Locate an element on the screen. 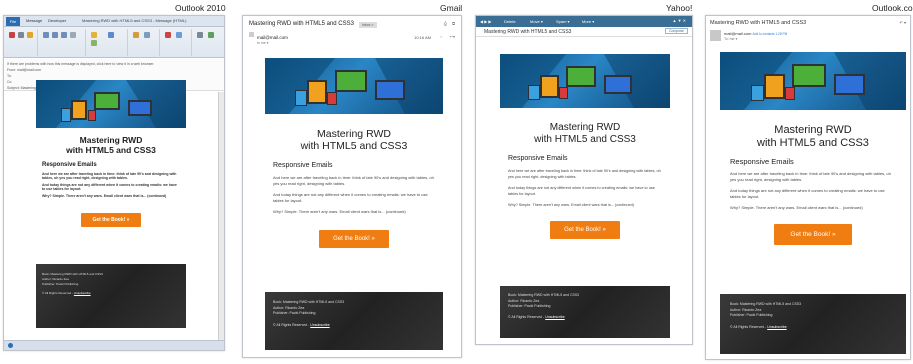 This screenshot has width=913, height=364. settings-icon: ▲ ▼ ✕ is located at coordinates (680, 20).